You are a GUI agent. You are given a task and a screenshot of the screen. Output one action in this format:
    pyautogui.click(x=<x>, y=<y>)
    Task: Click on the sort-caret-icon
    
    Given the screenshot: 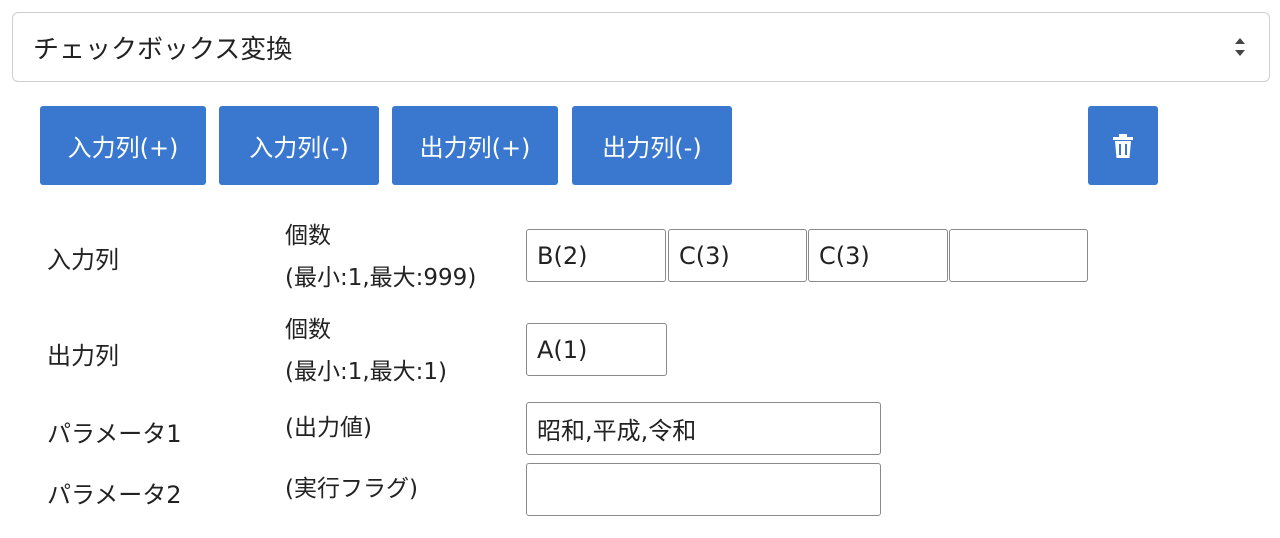 What is the action you would take?
    pyautogui.click(x=1240, y=47)
    